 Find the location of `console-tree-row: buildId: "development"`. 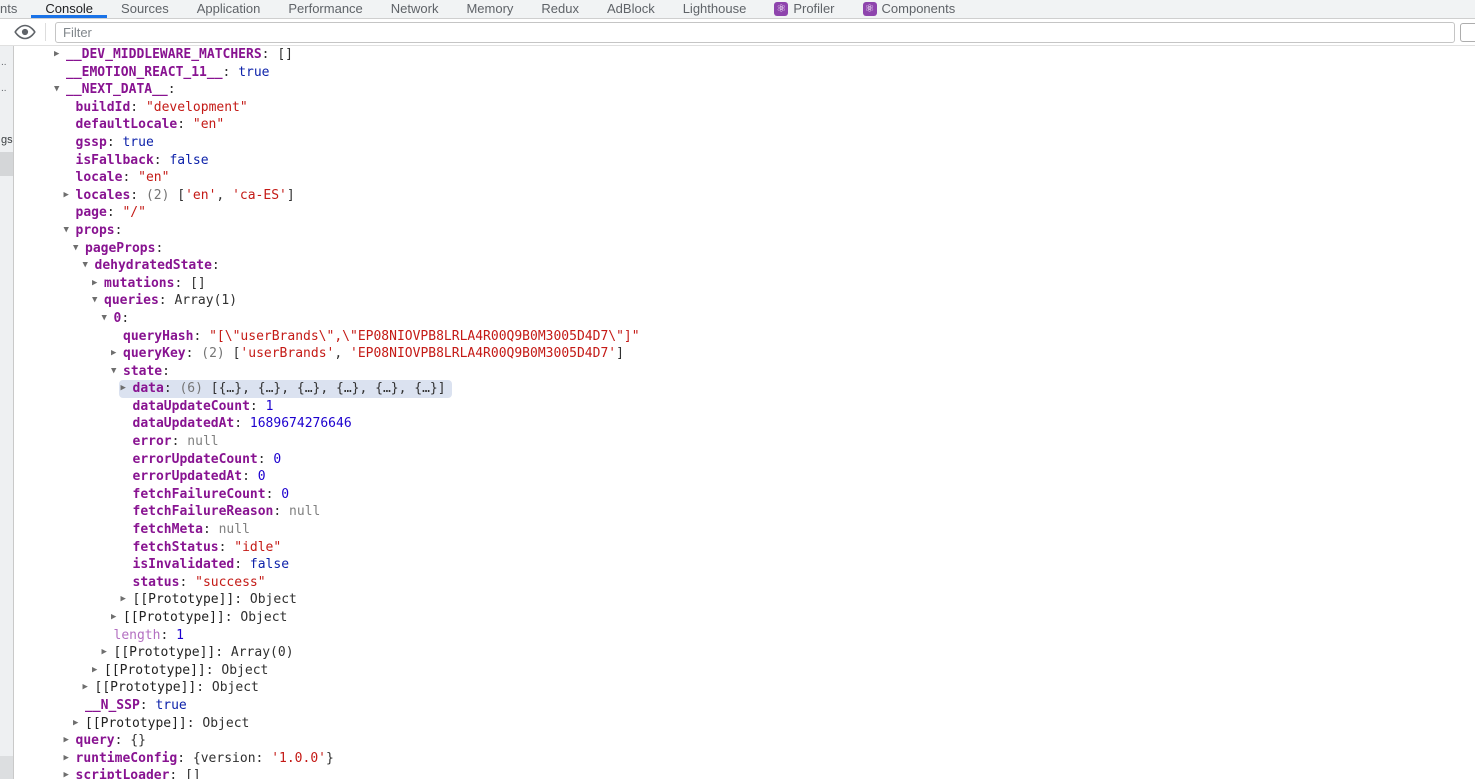

console-tree-row: buildId: "development" is located at coordinates (744, 108).